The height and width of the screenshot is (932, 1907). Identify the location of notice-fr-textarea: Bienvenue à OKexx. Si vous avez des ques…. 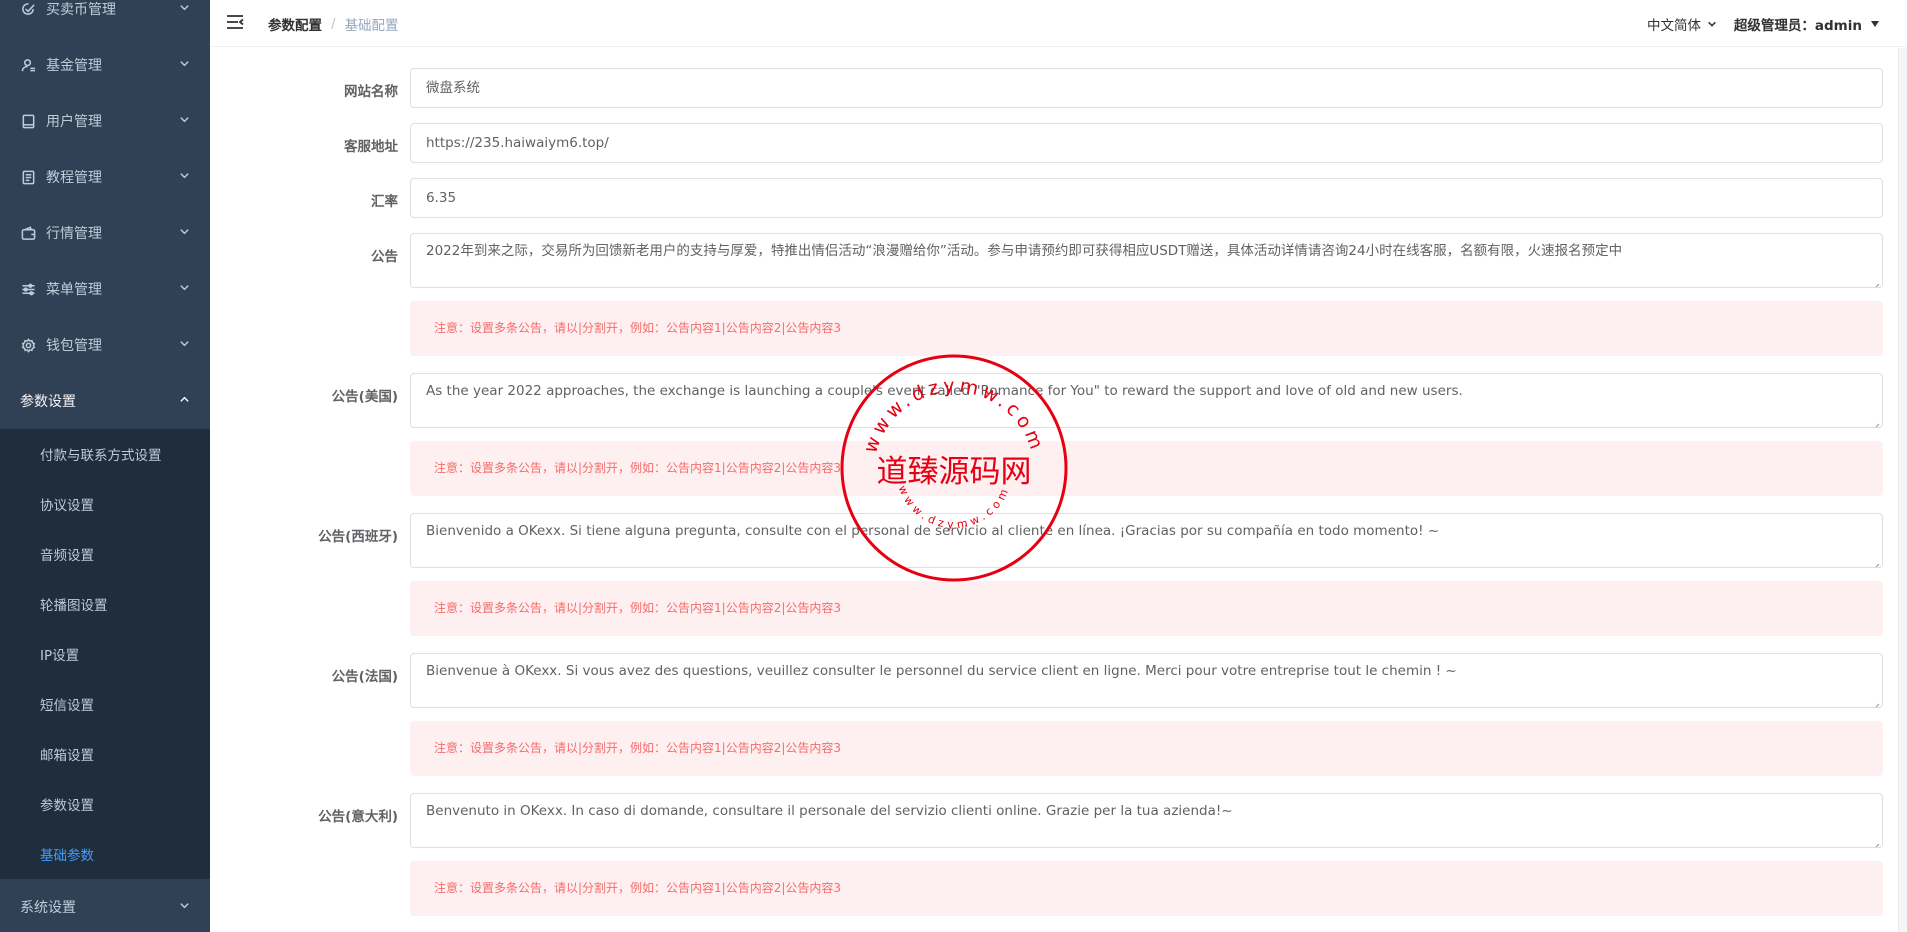
(1146, 680).